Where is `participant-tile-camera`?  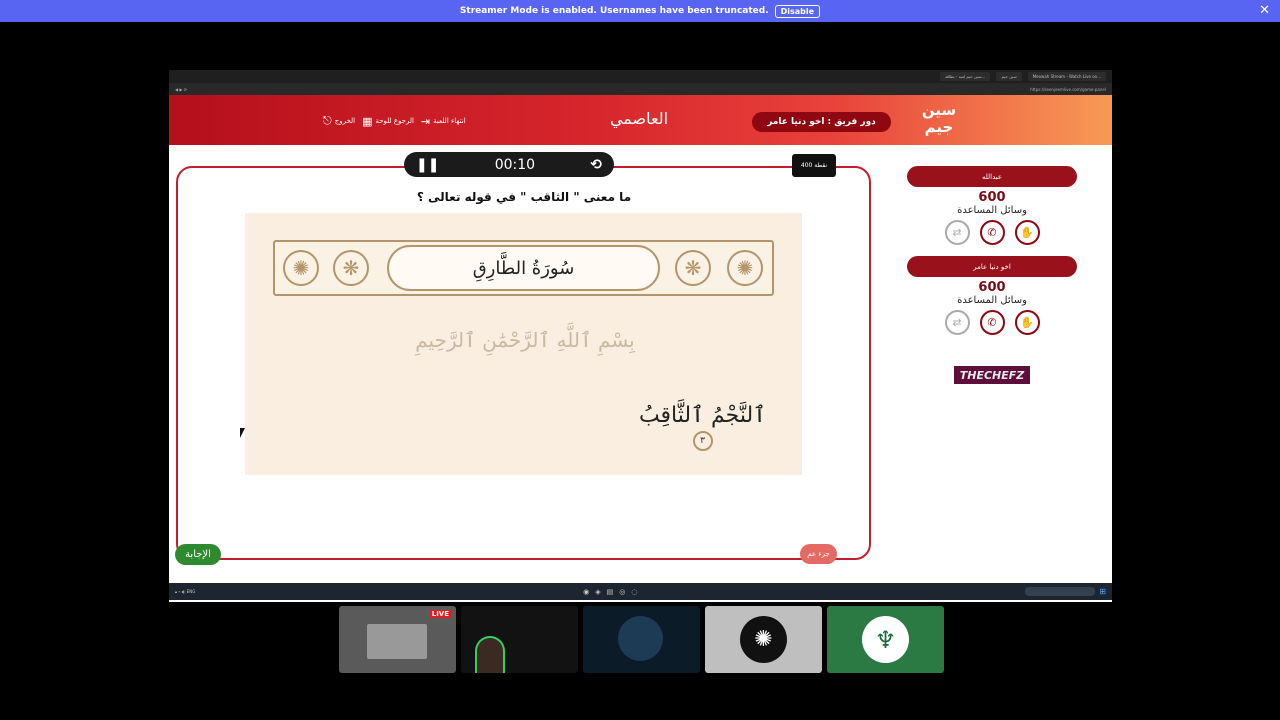
participant-tile-camera is located at coordinates (519, 639).